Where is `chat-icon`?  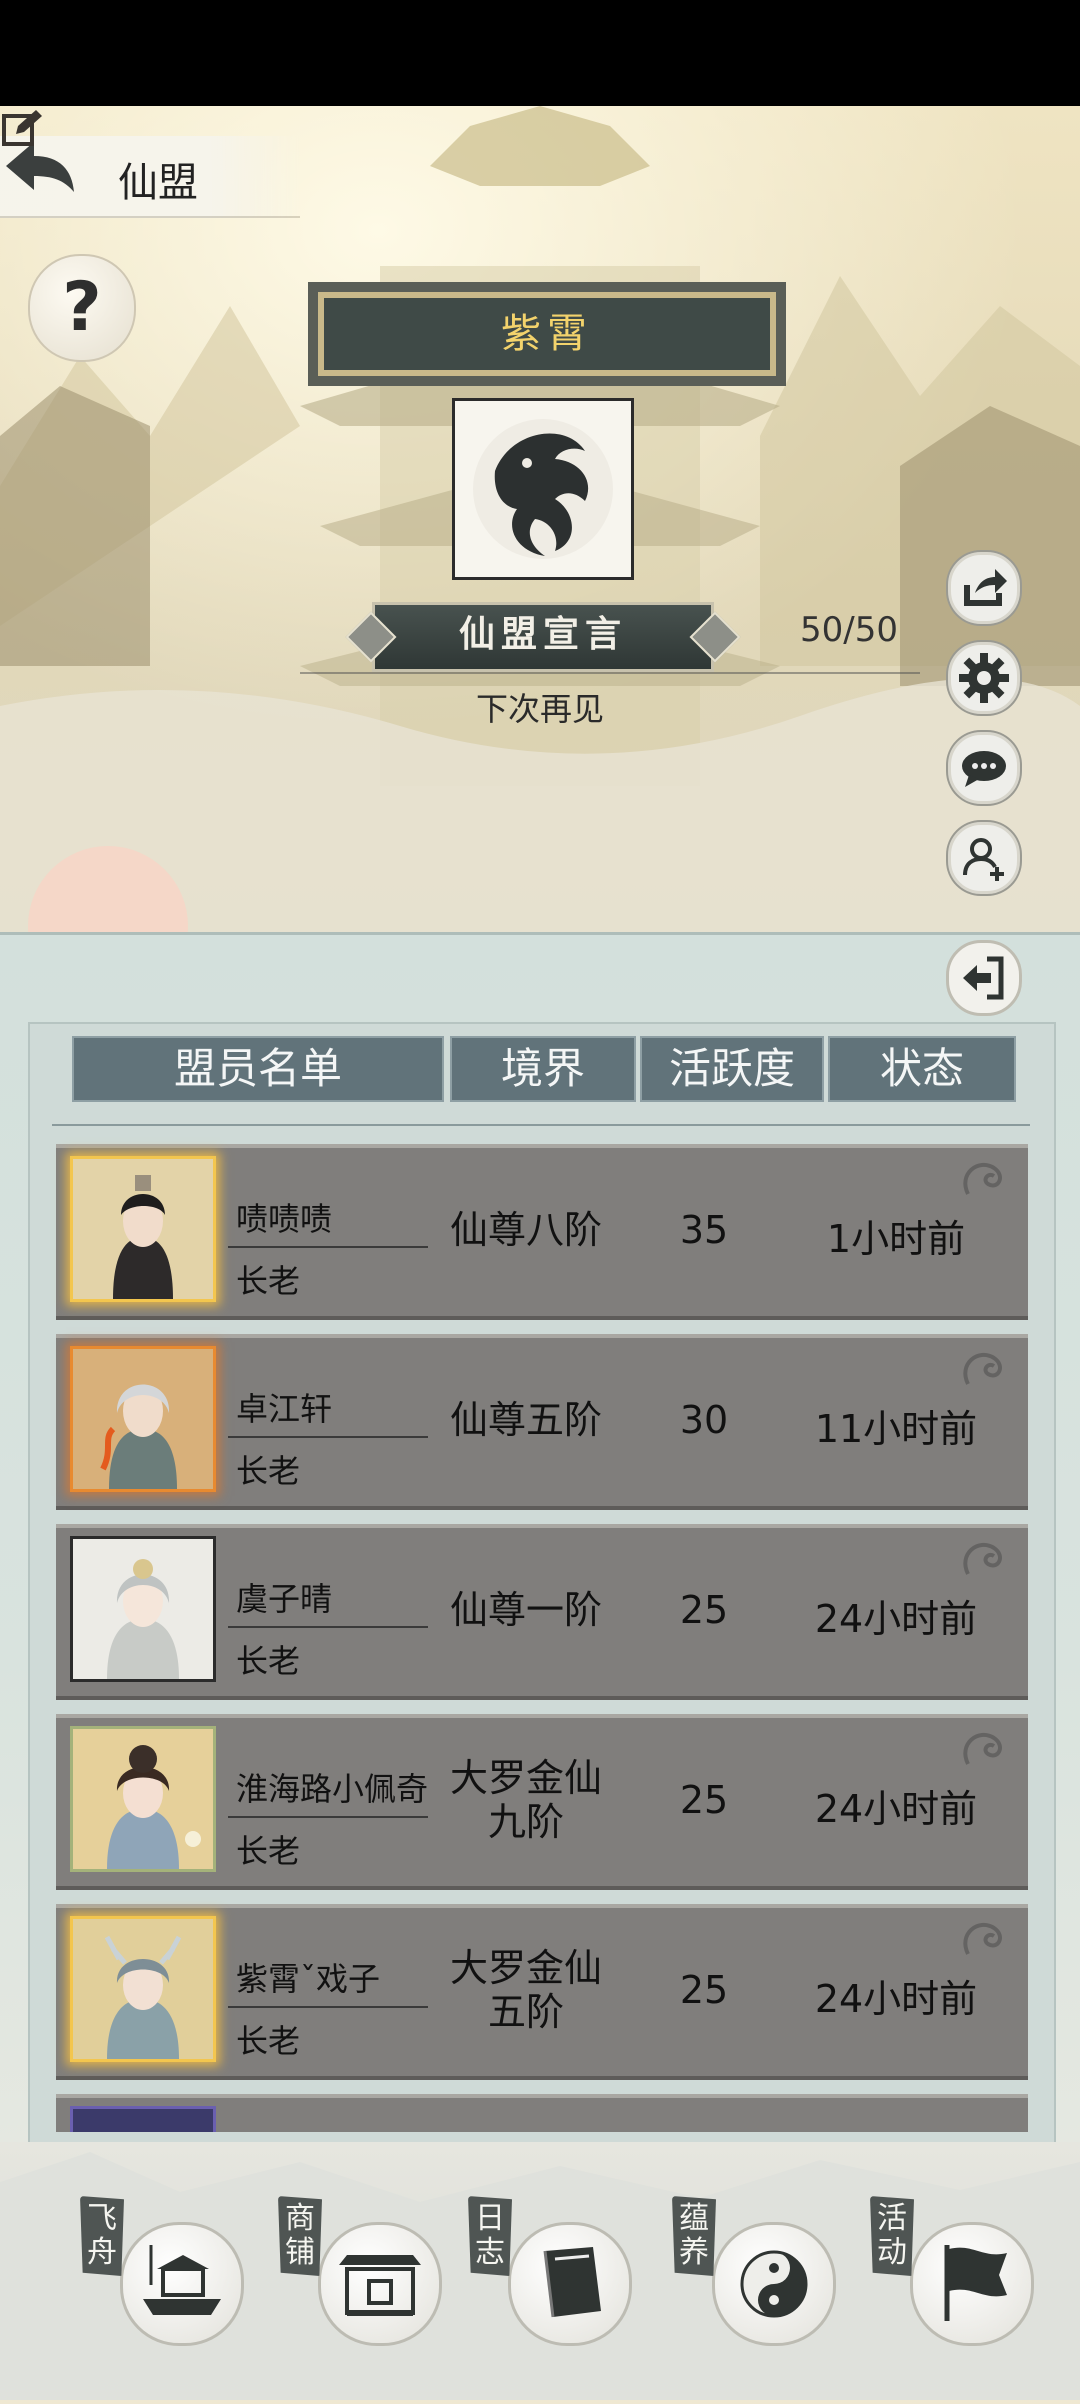
chat-icon is located at coordinates (984, 769).